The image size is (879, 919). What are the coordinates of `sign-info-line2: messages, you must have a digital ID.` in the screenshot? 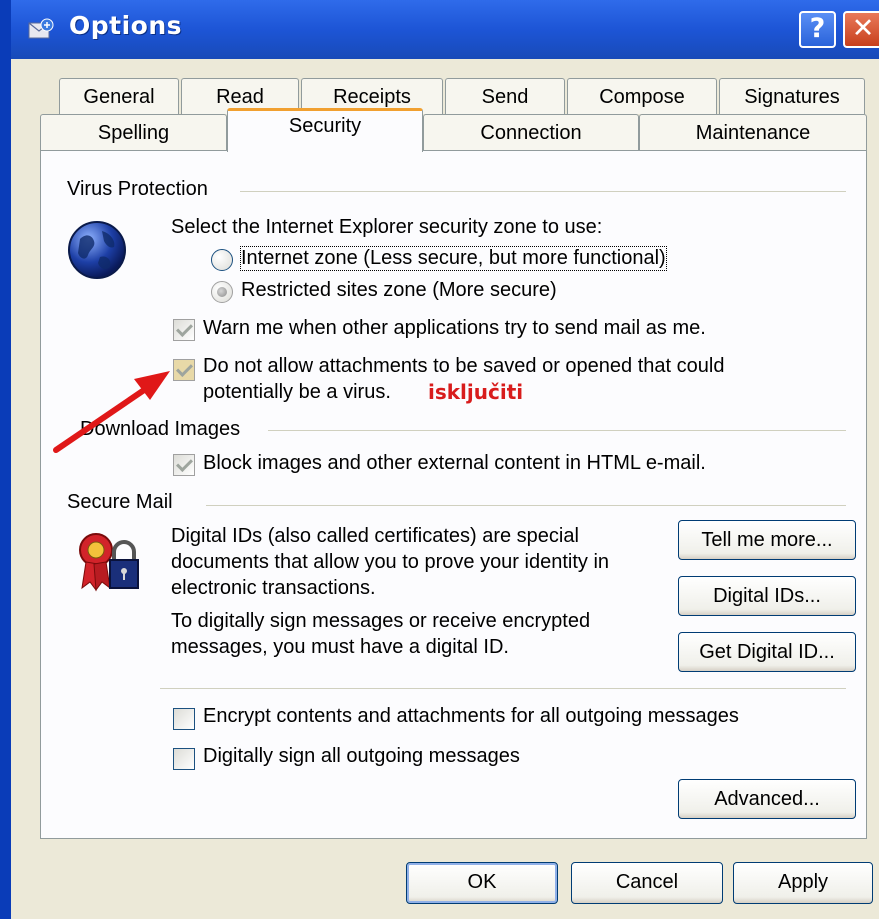 It's located at (340, 647).